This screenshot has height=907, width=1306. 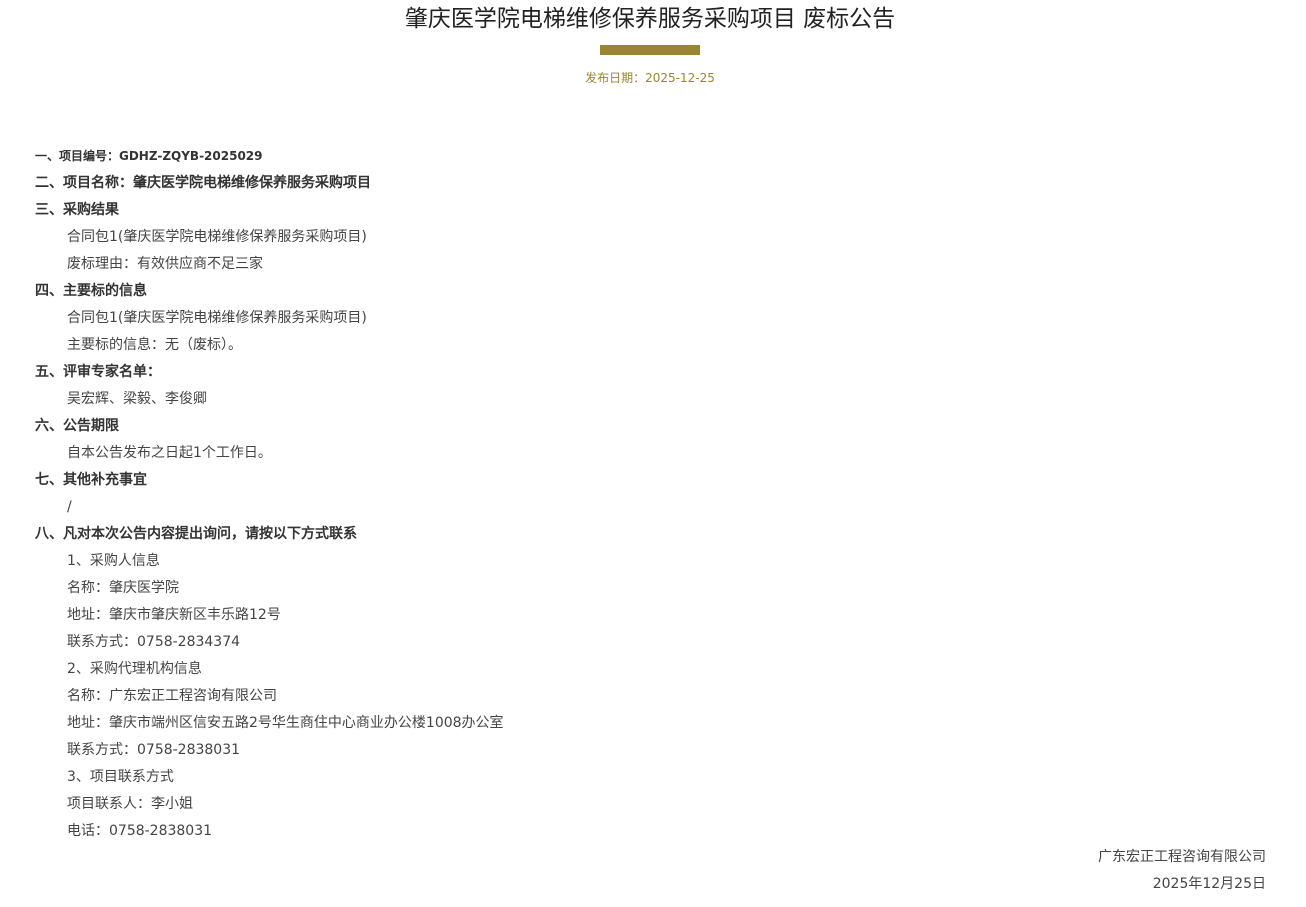 What do you see at coordinates (169, 453) in the screenshot?
I see `section-line: 自本公告发布之日起1个工作日。` at bounding box center [169, 453].